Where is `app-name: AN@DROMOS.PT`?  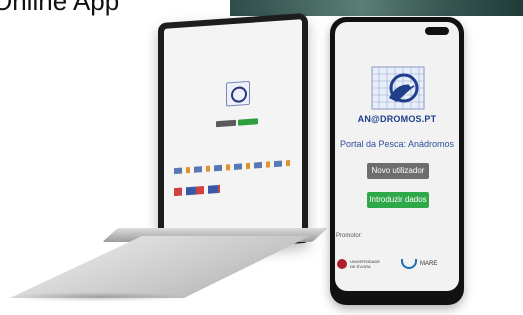 app-name: AN@DROMOS.PT is located at coordinates (397, 119).